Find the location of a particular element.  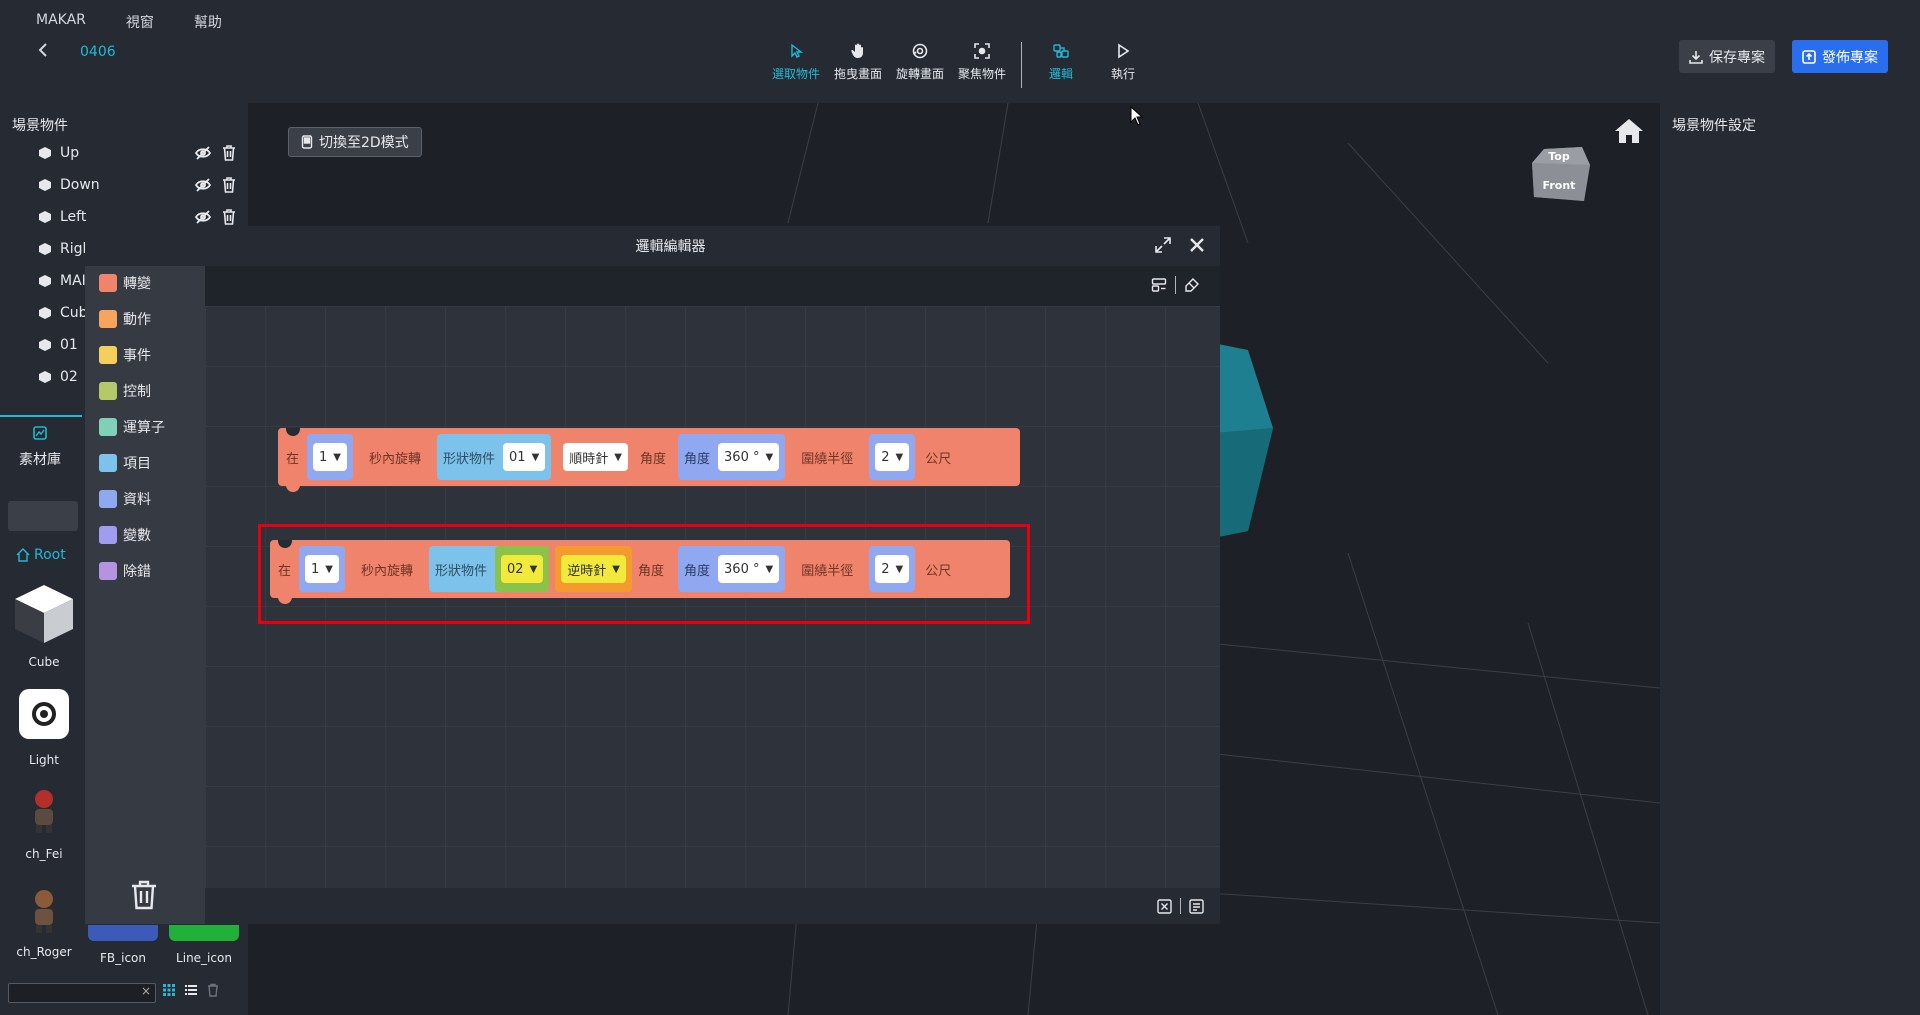

clean-up-icon is located at coordinates (1192, 285).